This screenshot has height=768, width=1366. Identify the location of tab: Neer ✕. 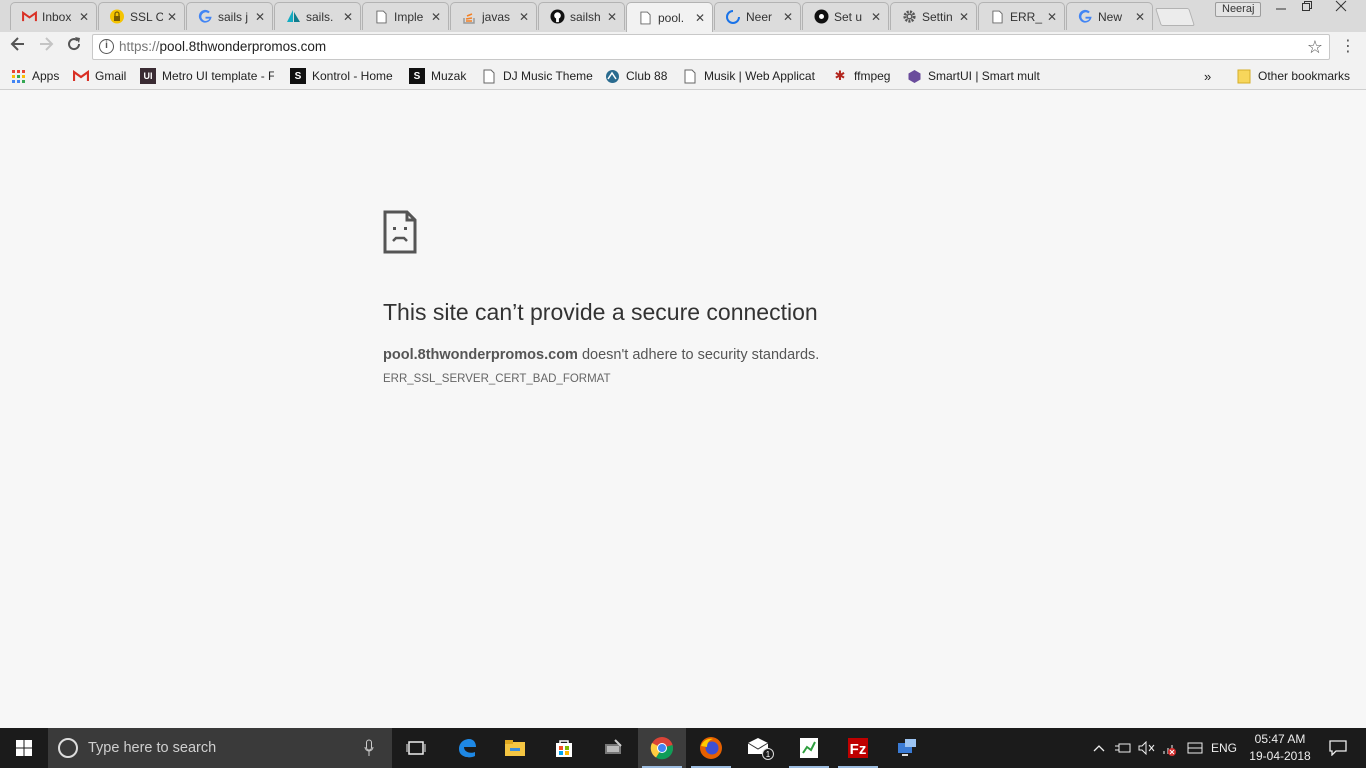
(757, 16).